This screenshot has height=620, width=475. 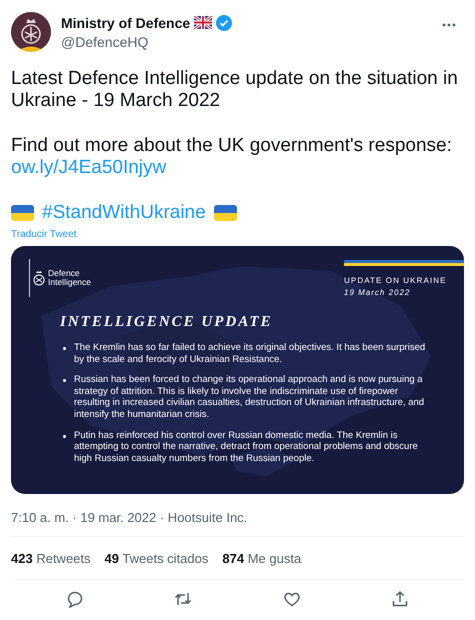 What do you see at coordinates (156, 558) in the screenshot?
I see `stat-link: 49 Tweets citados` at bounding box center [156, 558].